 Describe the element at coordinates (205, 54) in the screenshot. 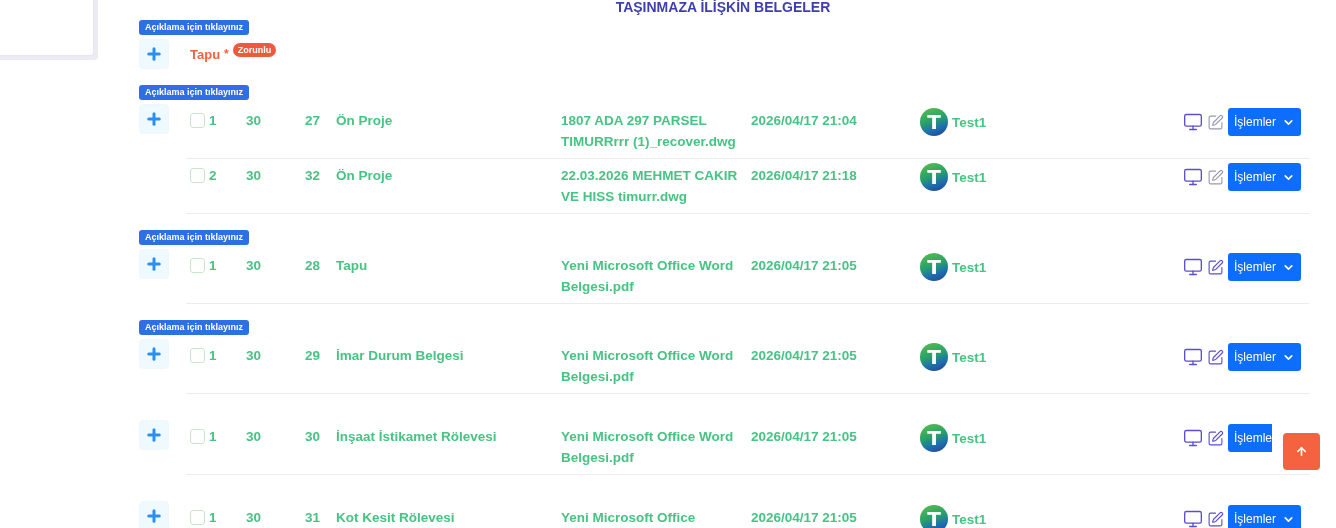

I see `document-name: Tapu` at that location.